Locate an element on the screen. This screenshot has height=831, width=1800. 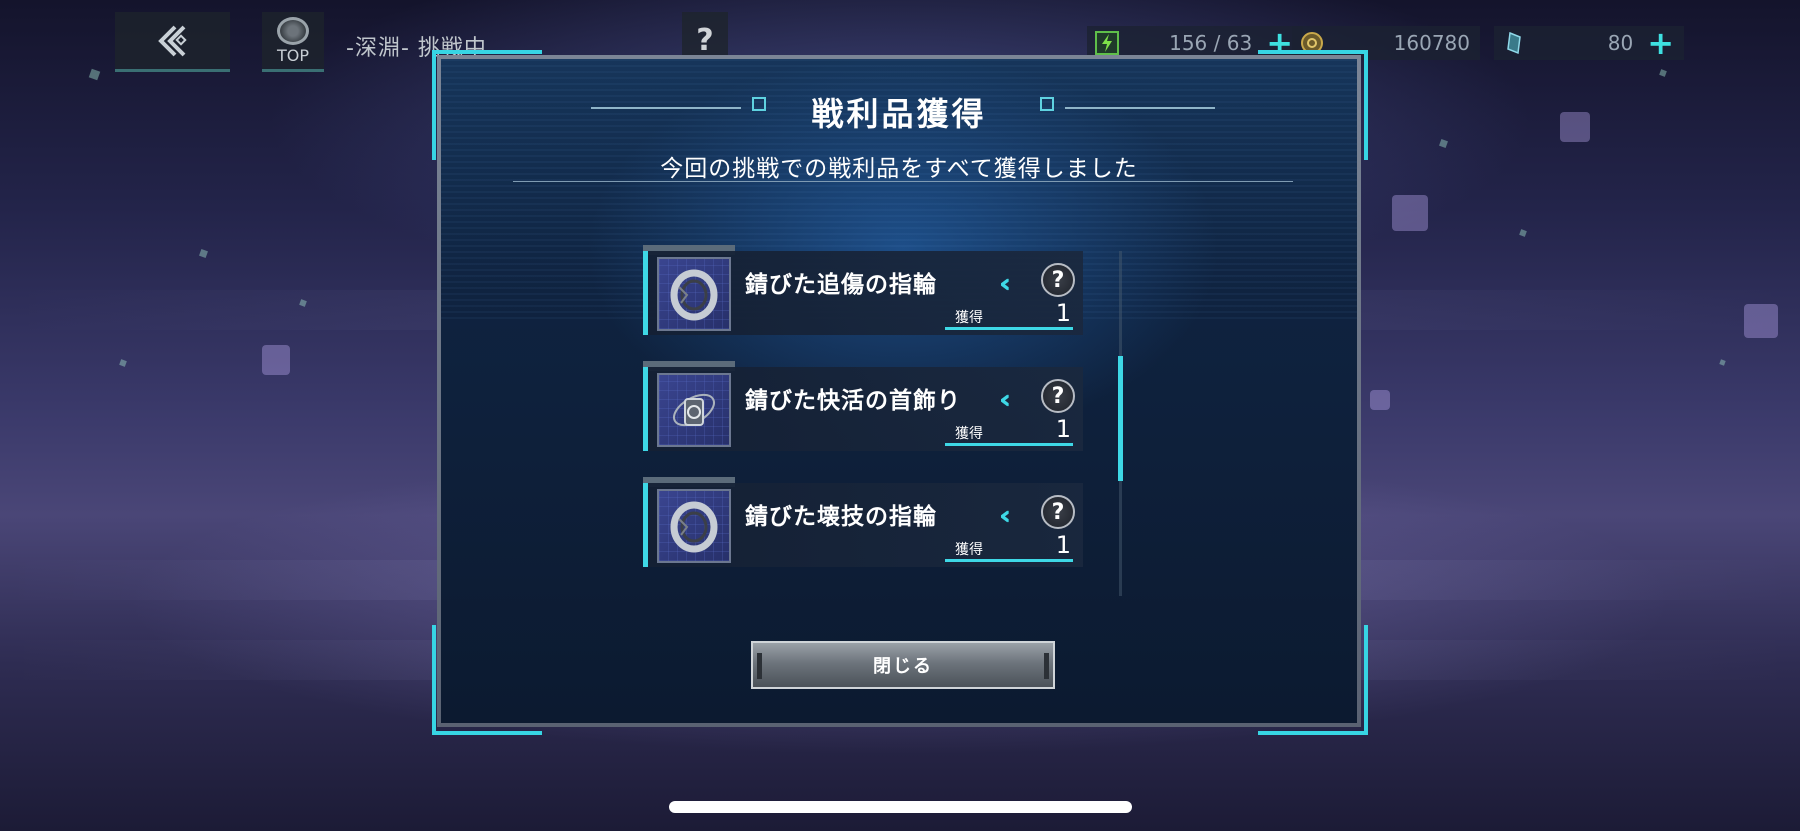
crystal-icon is located at coordinates (1514, 43).